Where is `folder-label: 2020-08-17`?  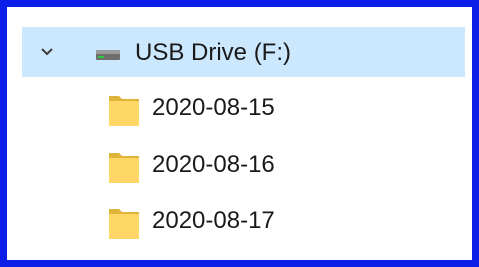
folder-label: 2020-08-17 is located at coordinates (213, 220).